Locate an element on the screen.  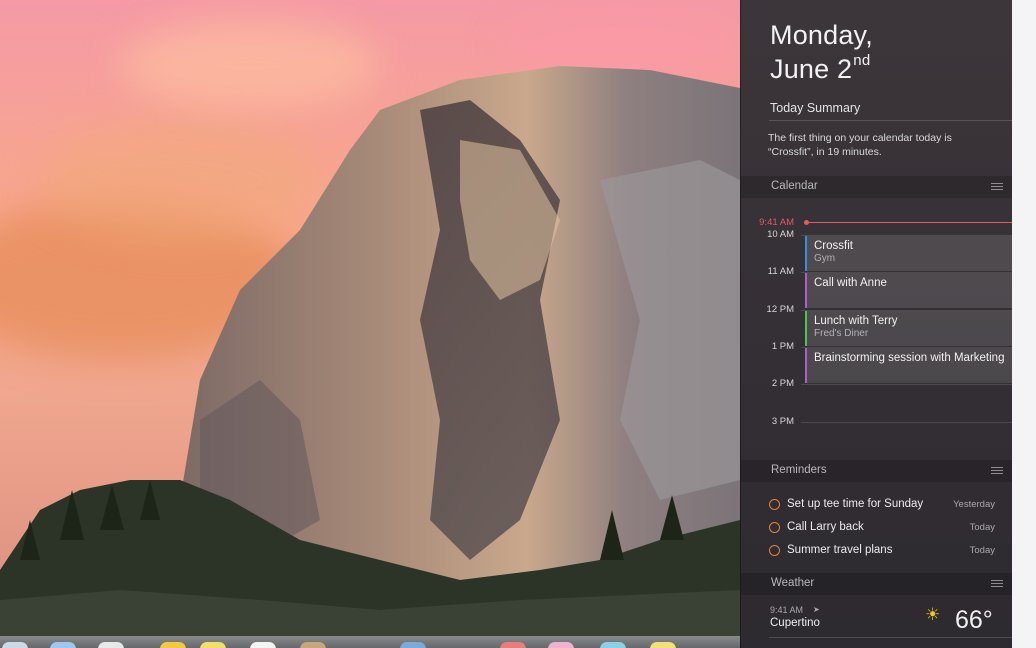
current-time-dot is located at coordinates (806, 222).